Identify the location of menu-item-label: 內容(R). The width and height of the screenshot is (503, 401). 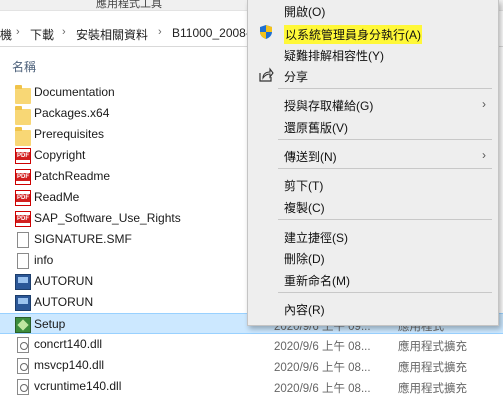
(304, 310).